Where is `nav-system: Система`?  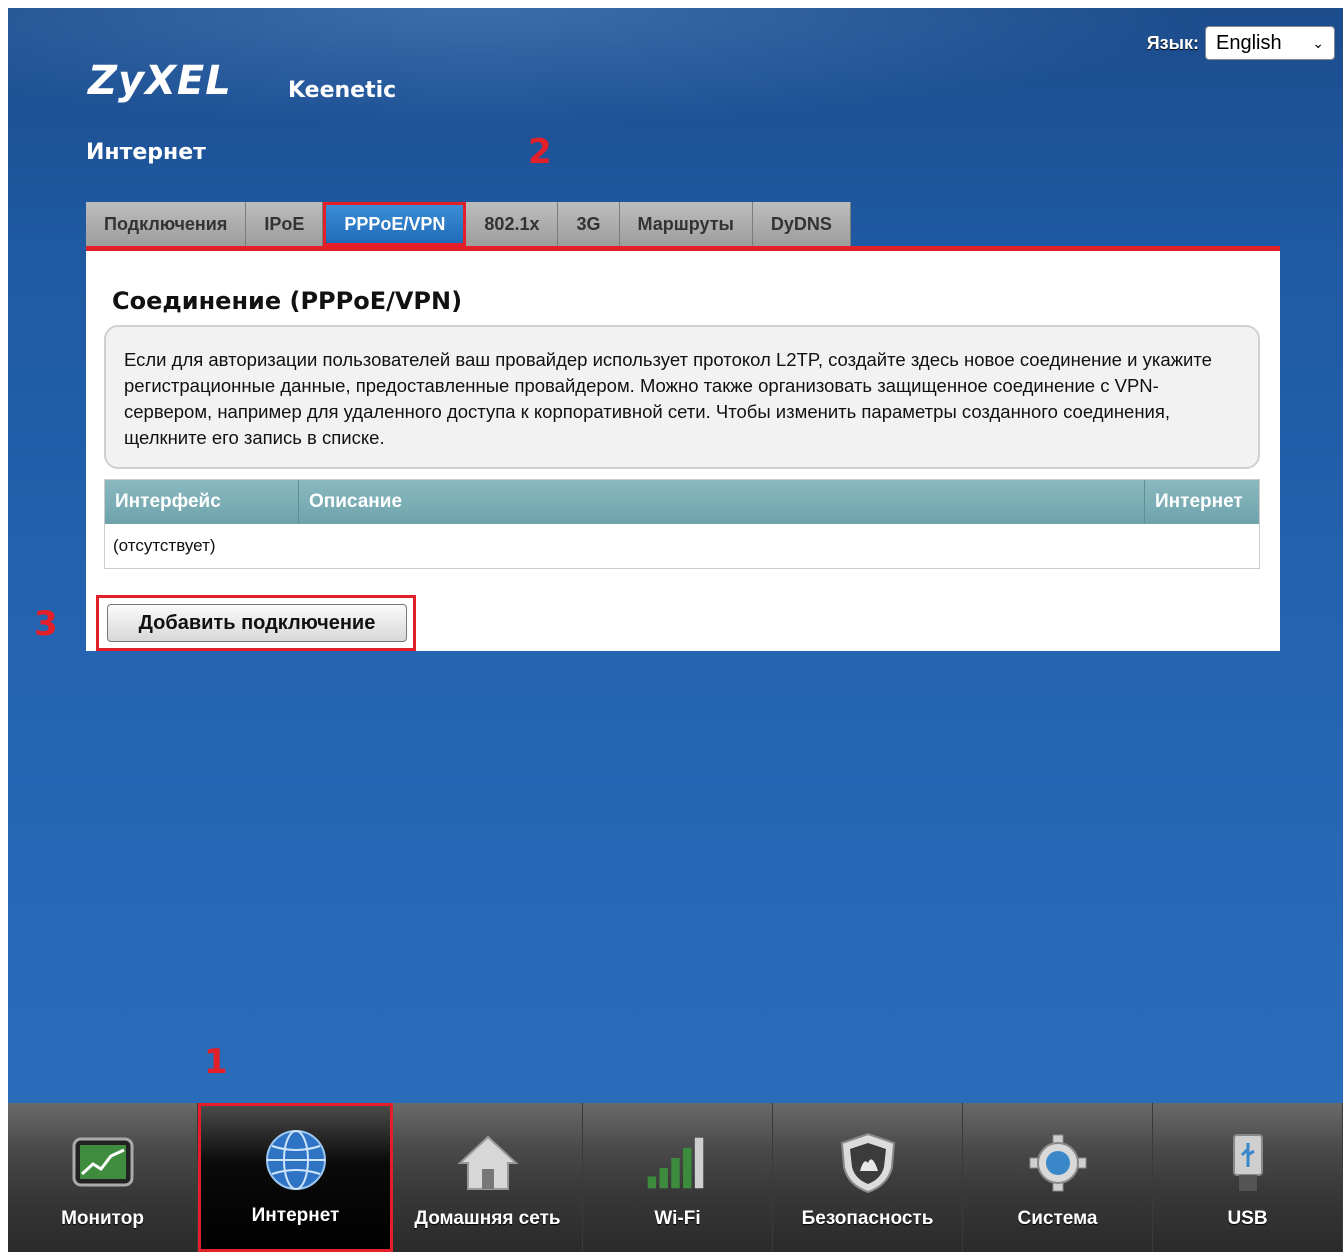 nav-system: Система is located at coordinates (1058, 1177).